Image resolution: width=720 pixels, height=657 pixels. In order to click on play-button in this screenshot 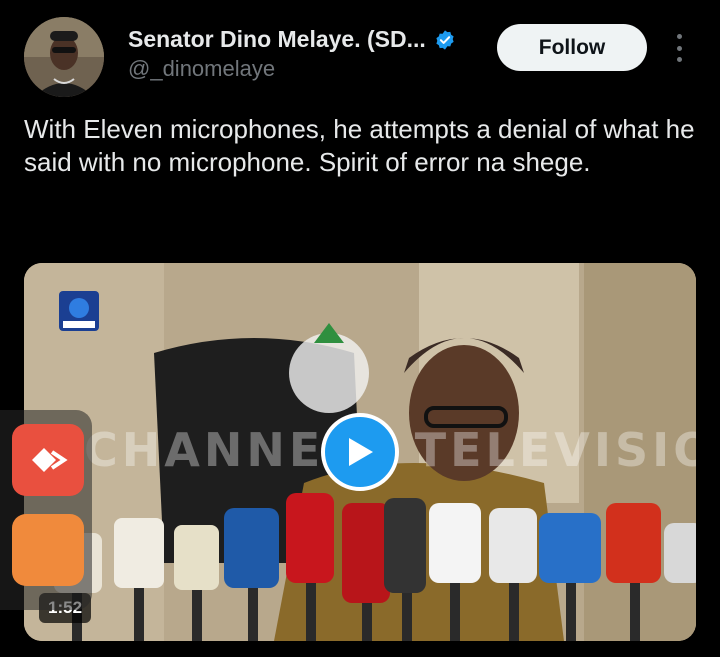, I will do `click(360, 452)`.